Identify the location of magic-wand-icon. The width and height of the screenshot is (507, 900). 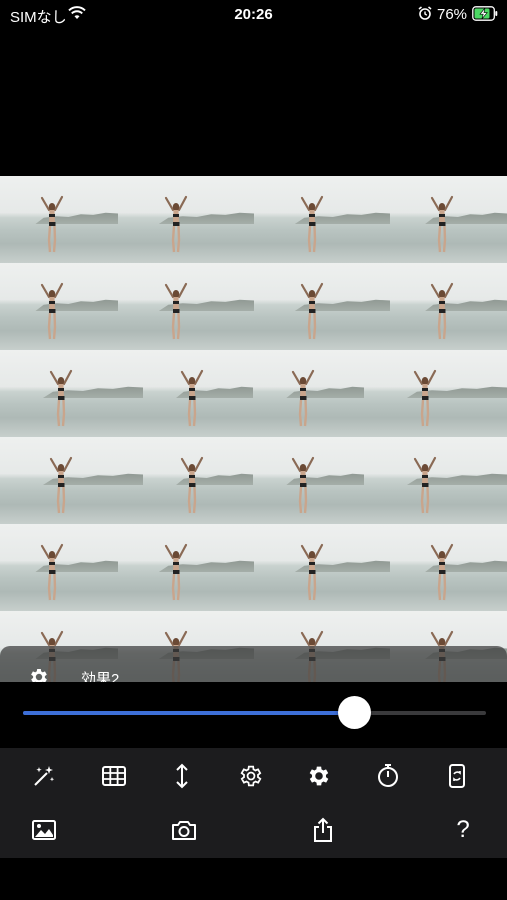
(44, 776).